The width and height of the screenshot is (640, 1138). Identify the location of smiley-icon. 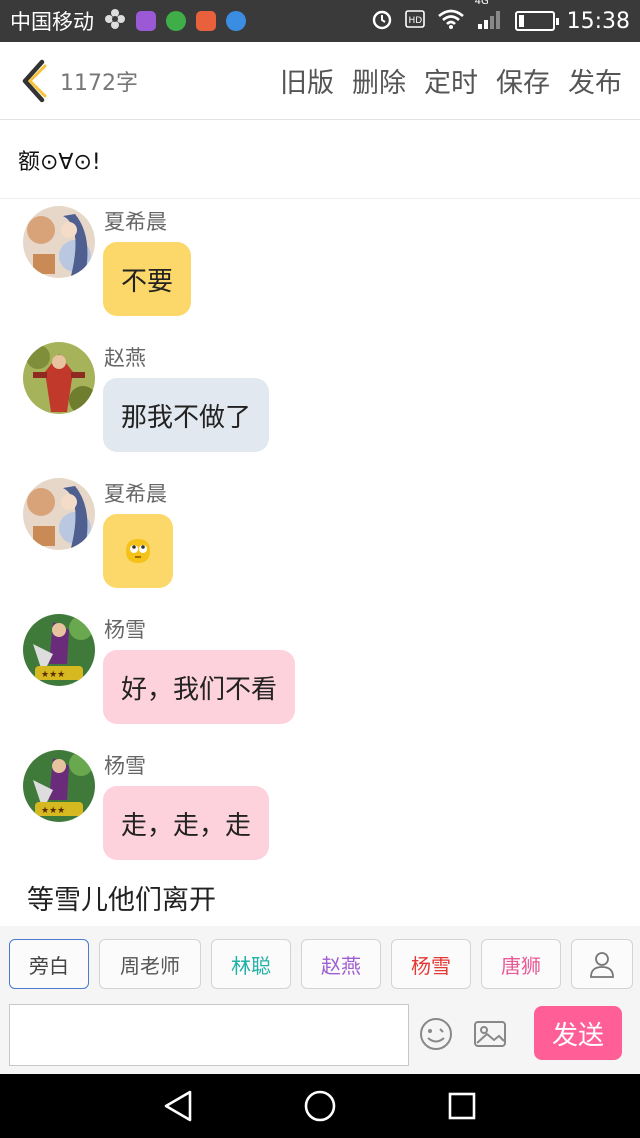
(436, 1034).